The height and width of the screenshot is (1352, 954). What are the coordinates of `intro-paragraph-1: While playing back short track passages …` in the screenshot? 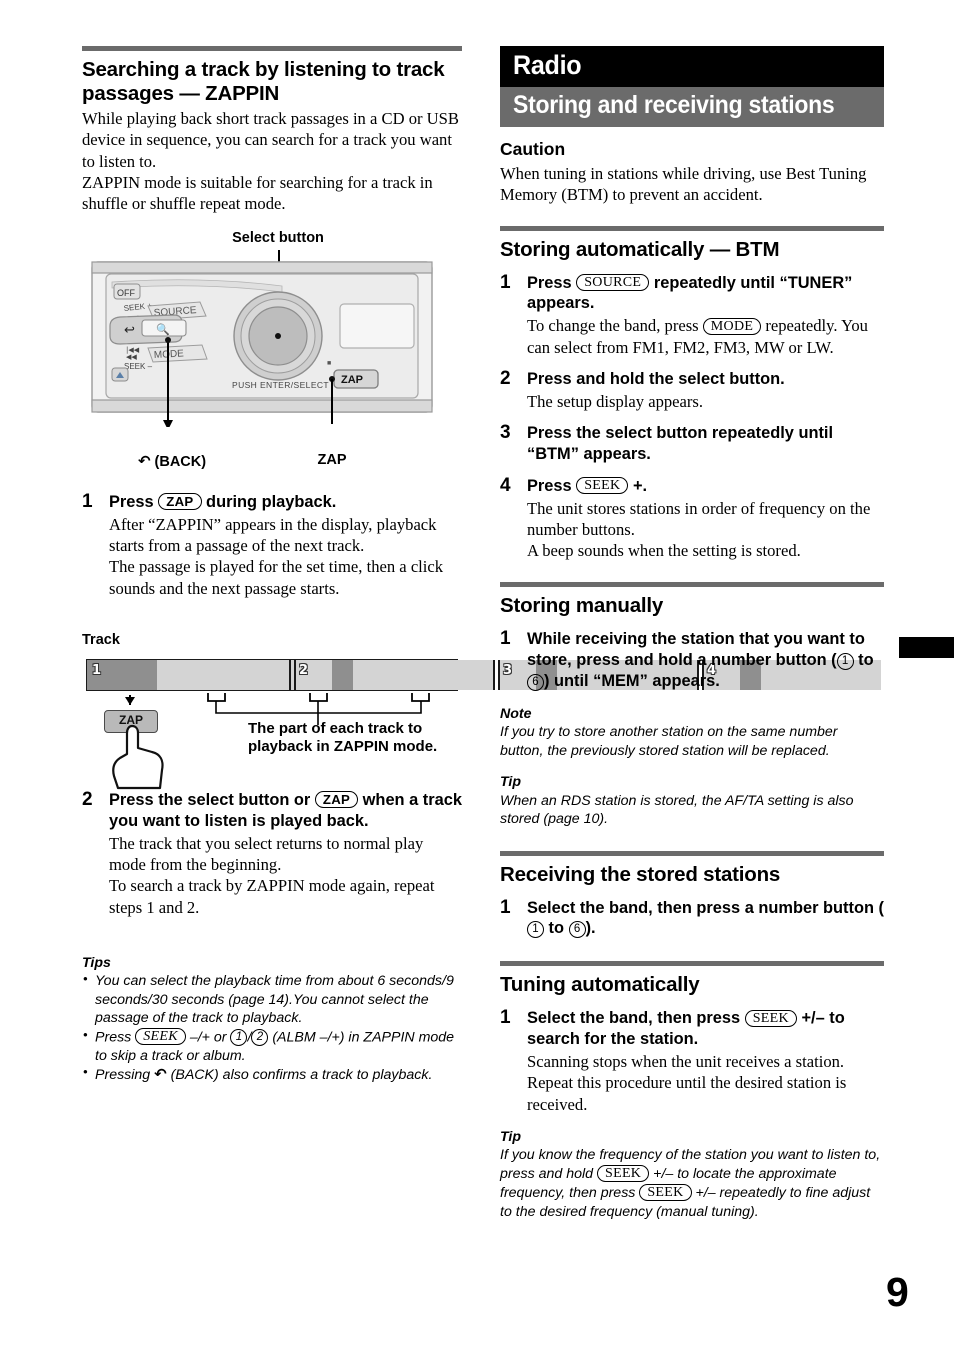 It's located at (270, 139).